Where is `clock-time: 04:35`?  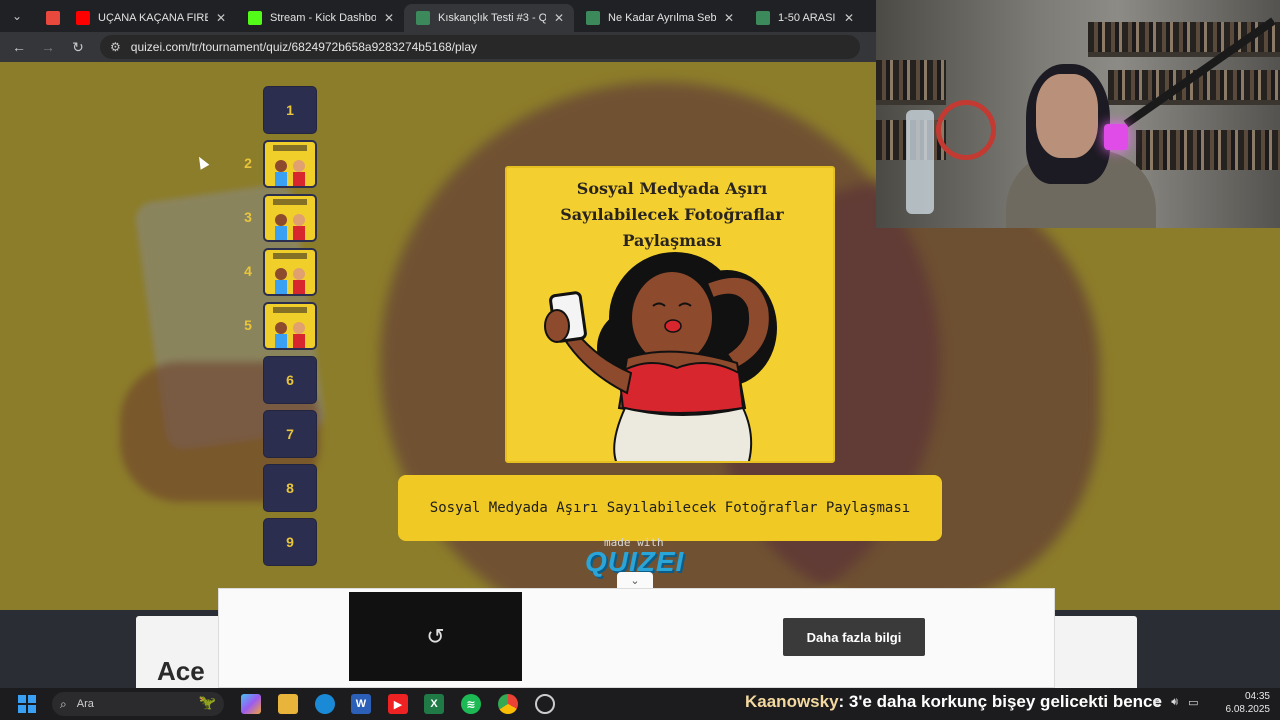 clock-time: 04:35 is located at coordinates (1257, 696).